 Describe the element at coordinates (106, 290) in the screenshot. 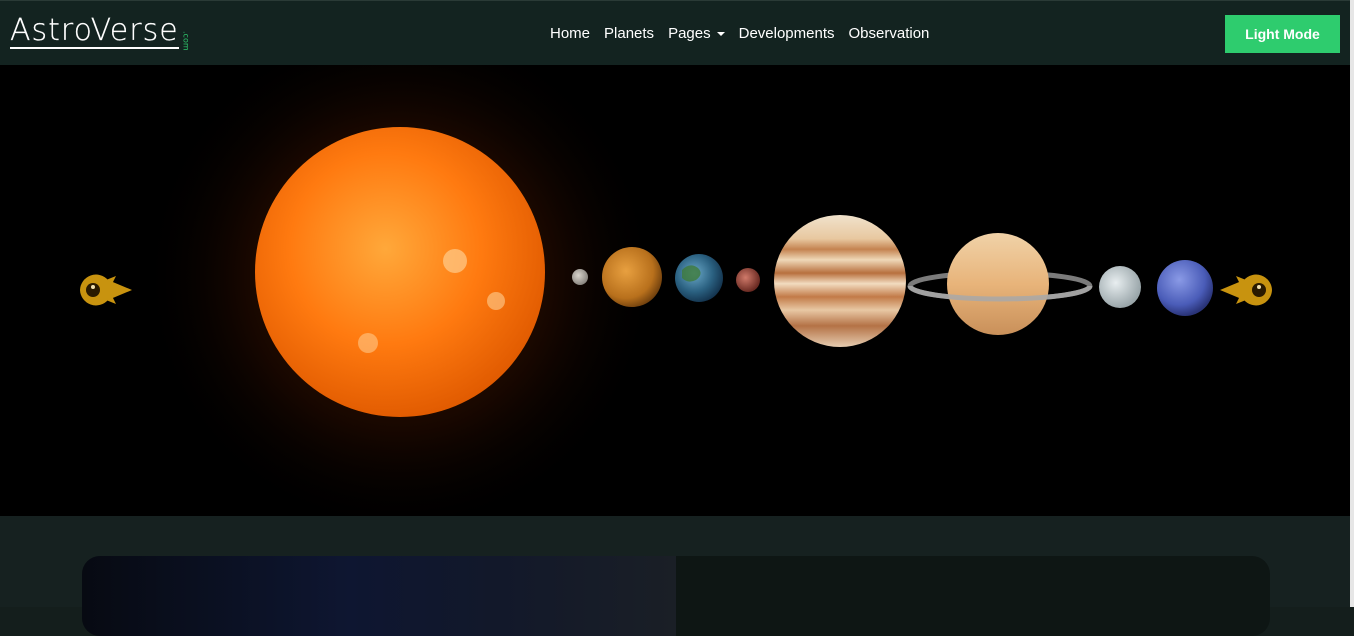

I see `rocket-left-icon` at that location.